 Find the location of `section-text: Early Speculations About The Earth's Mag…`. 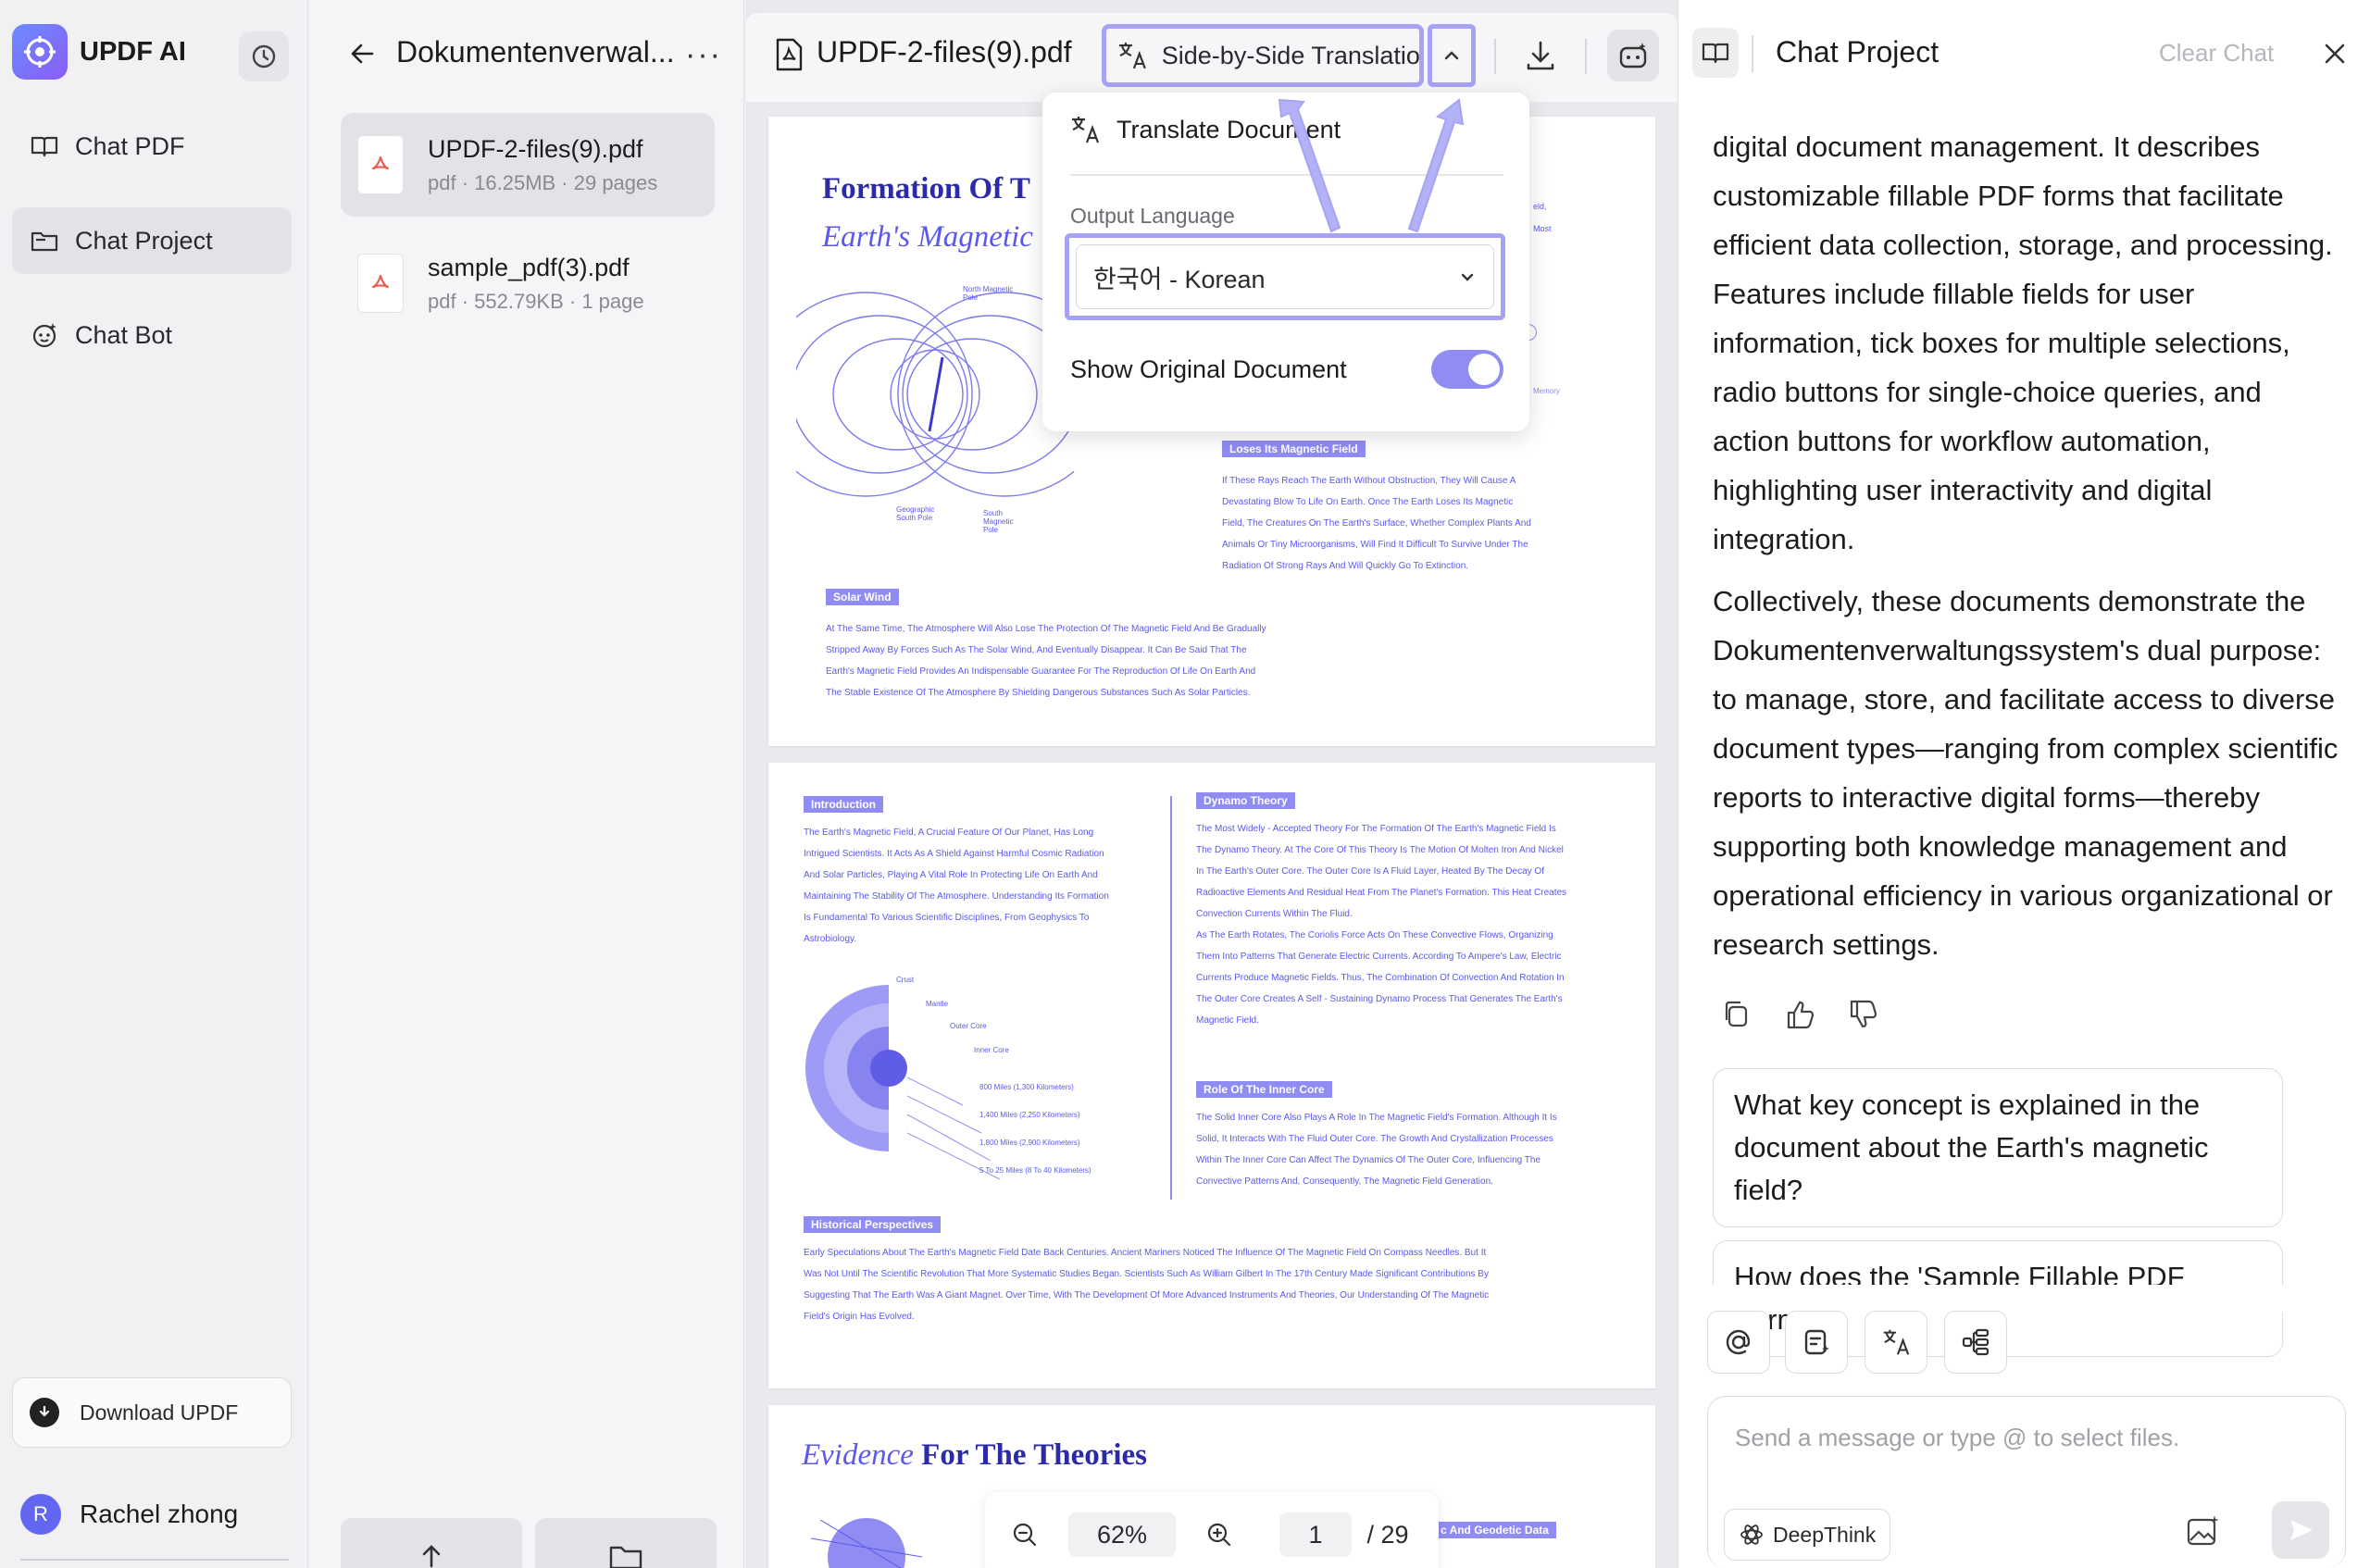

section-text: Early Speculations About The Earth's Mag… is located at coordinates (1147, 1285).